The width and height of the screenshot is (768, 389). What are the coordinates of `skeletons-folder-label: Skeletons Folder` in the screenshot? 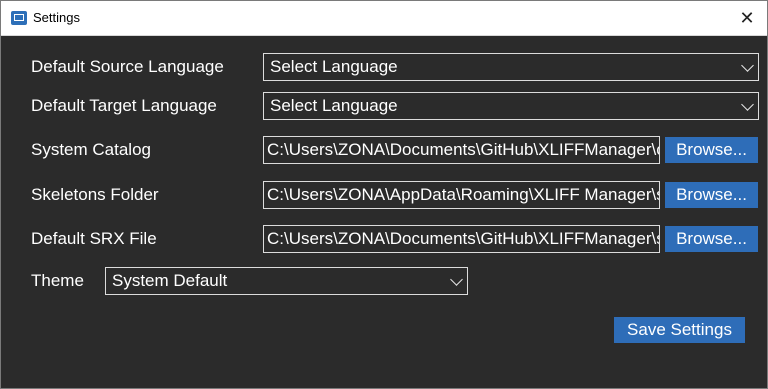 It's located at (95, 194).